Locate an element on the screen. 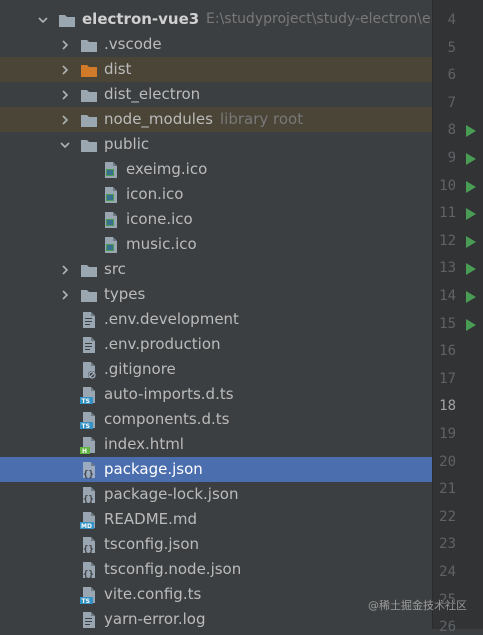 The image size is (483, 635). tree-item-package-json: {} package.json is located at coordinates (216, 469).